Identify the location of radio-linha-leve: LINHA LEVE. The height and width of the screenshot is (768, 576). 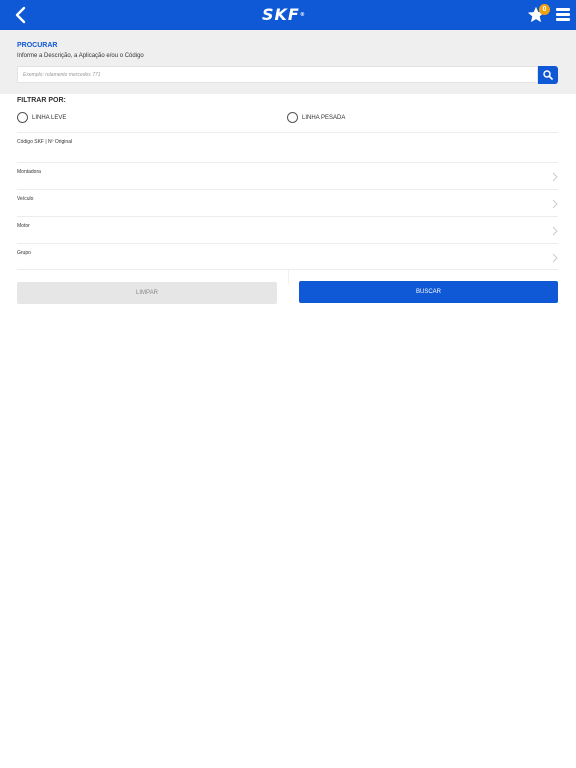
(41, 117).